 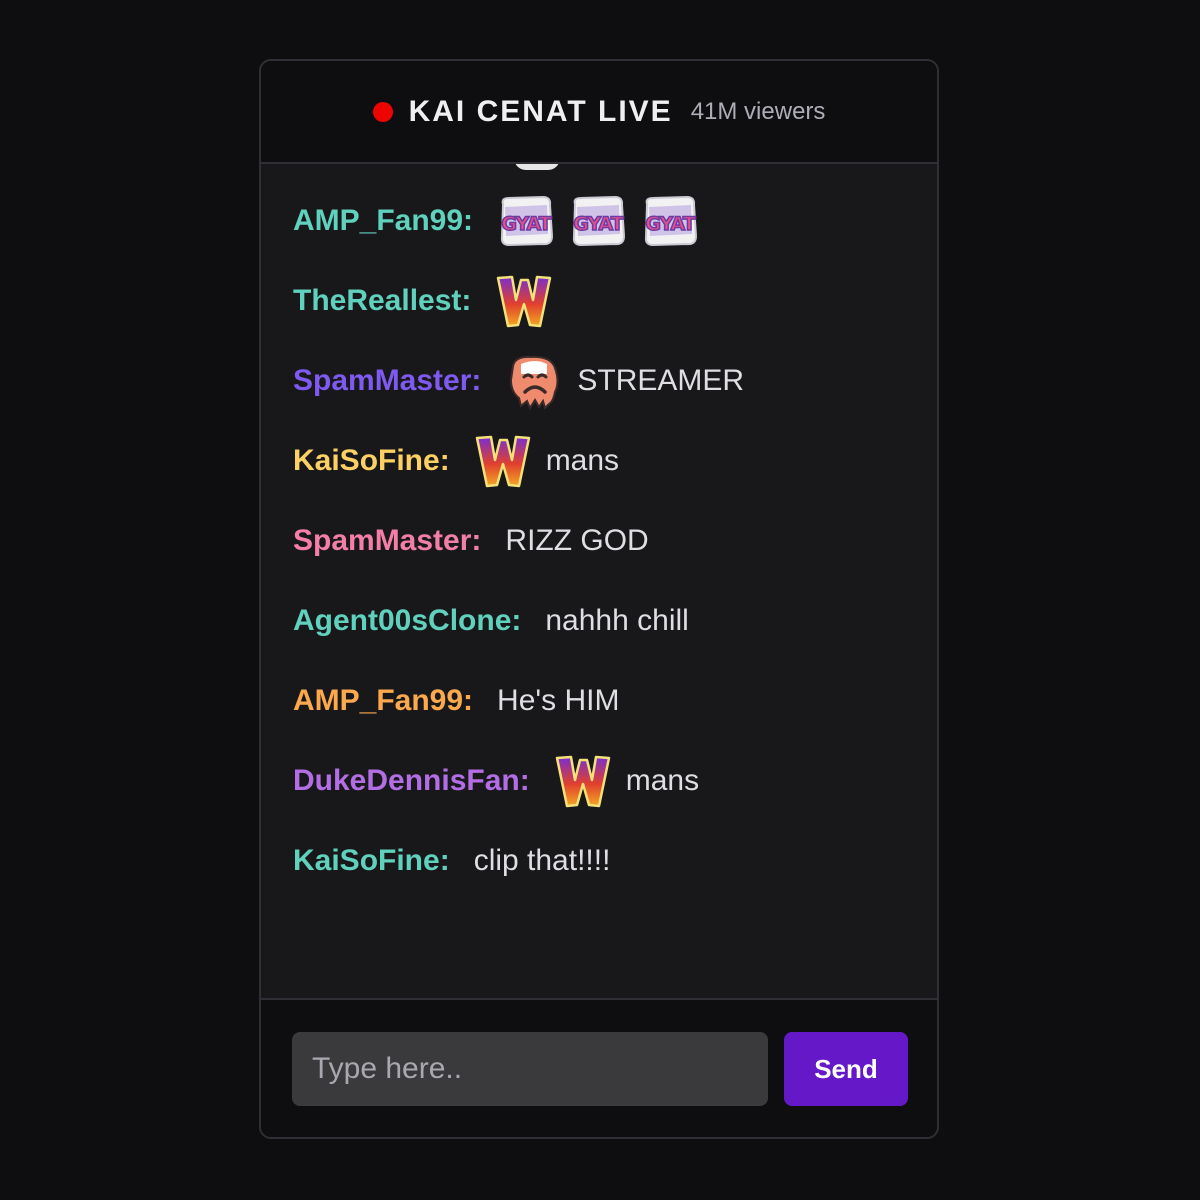 What do you see at coordinates (617, 620) in the screenshot?
I see `chat-message-text: nahhh chill` at bounding box center [617, 620].